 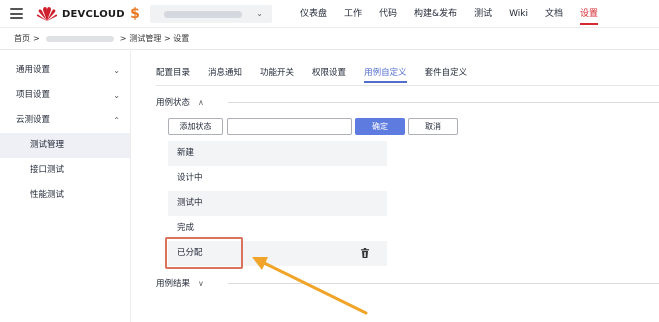 I want to click on nav-docs: 文档, so click(x=554, y=14).